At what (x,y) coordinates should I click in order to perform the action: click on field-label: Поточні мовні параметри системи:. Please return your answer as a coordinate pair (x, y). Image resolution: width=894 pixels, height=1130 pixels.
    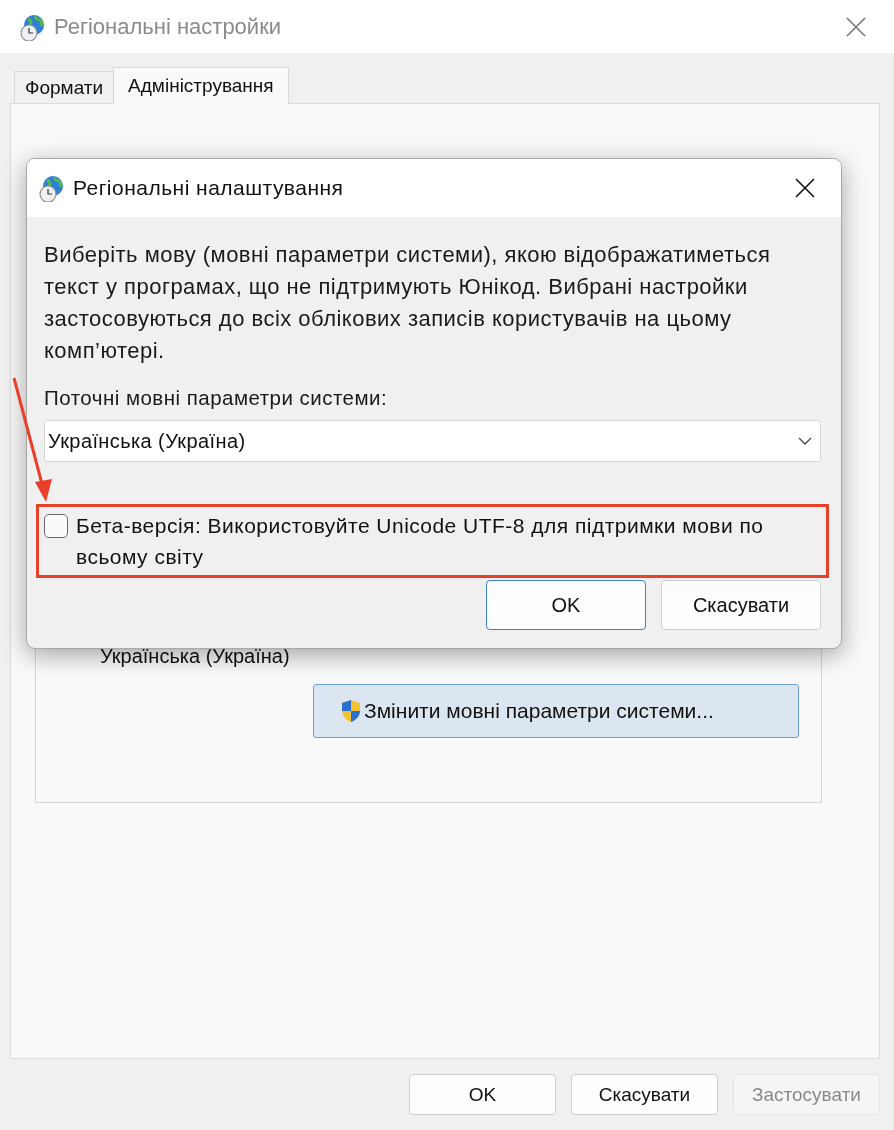
    Looking at the image, I should click on (216, 398).